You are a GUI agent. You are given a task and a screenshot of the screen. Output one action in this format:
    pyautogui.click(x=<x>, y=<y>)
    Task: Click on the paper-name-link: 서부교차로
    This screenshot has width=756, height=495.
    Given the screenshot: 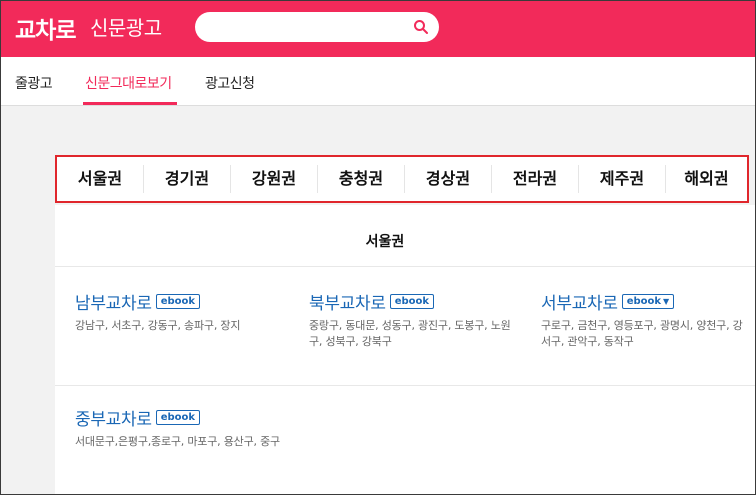 What is the action you would take?
    pyautogui.click(x=579, y=304)
    